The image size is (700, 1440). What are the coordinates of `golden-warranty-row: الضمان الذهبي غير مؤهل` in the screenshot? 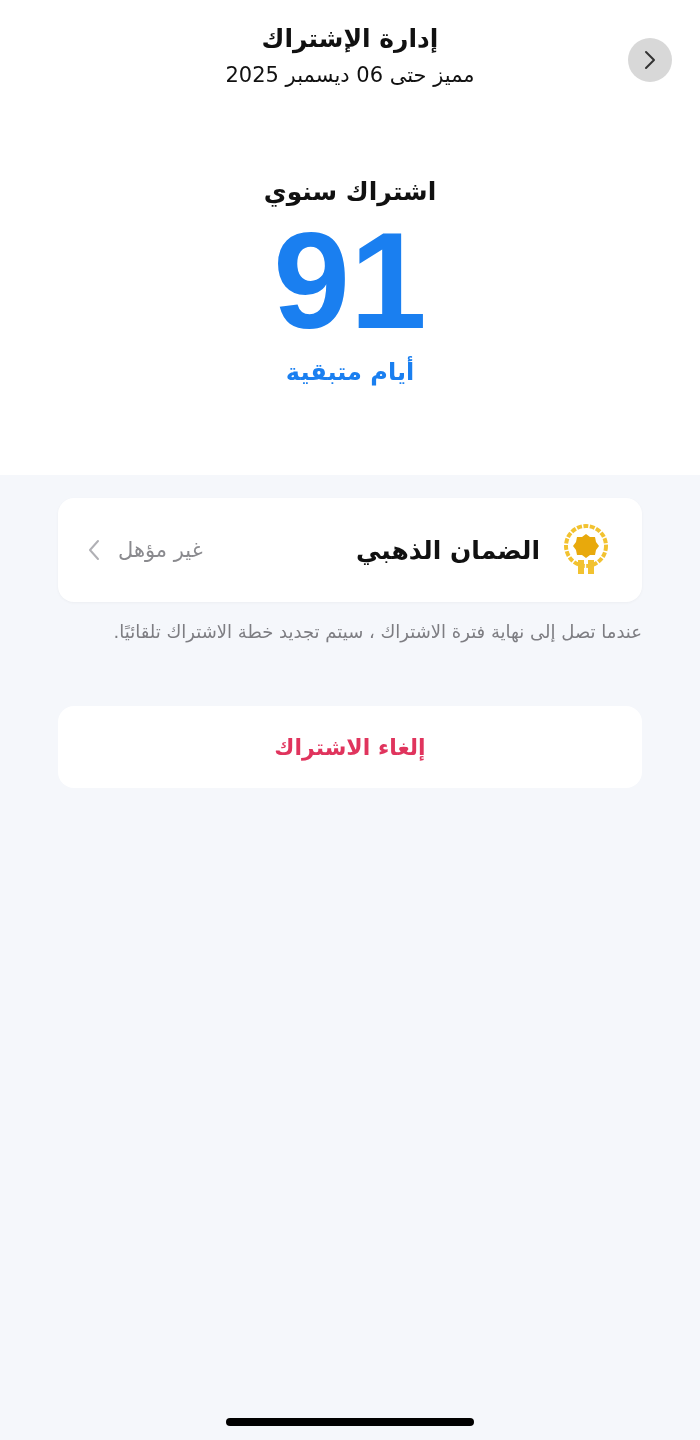 It's located at (350, 550).